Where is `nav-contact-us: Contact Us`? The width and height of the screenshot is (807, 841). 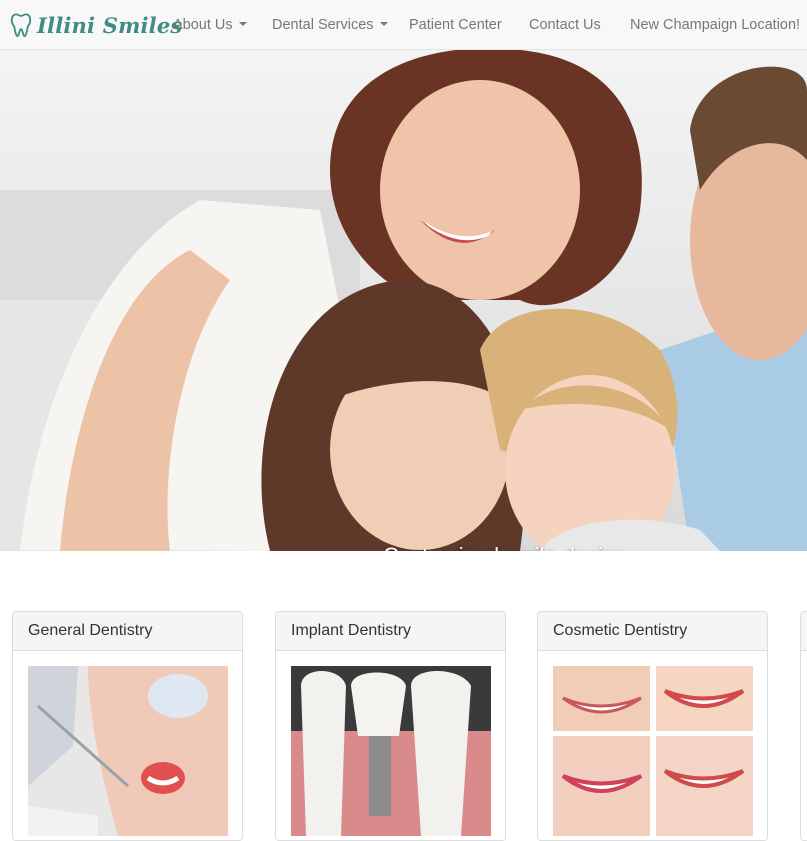 nav-contact-us: Contact Us is located at coordinates (565, 25).